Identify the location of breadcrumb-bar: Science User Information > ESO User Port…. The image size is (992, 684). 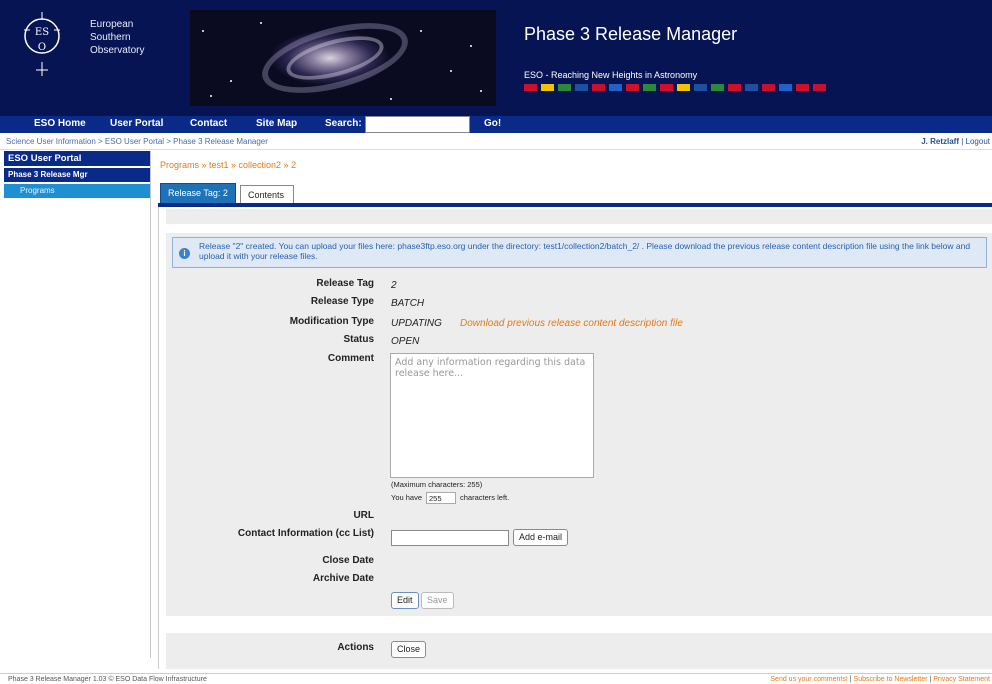
(496, 142).